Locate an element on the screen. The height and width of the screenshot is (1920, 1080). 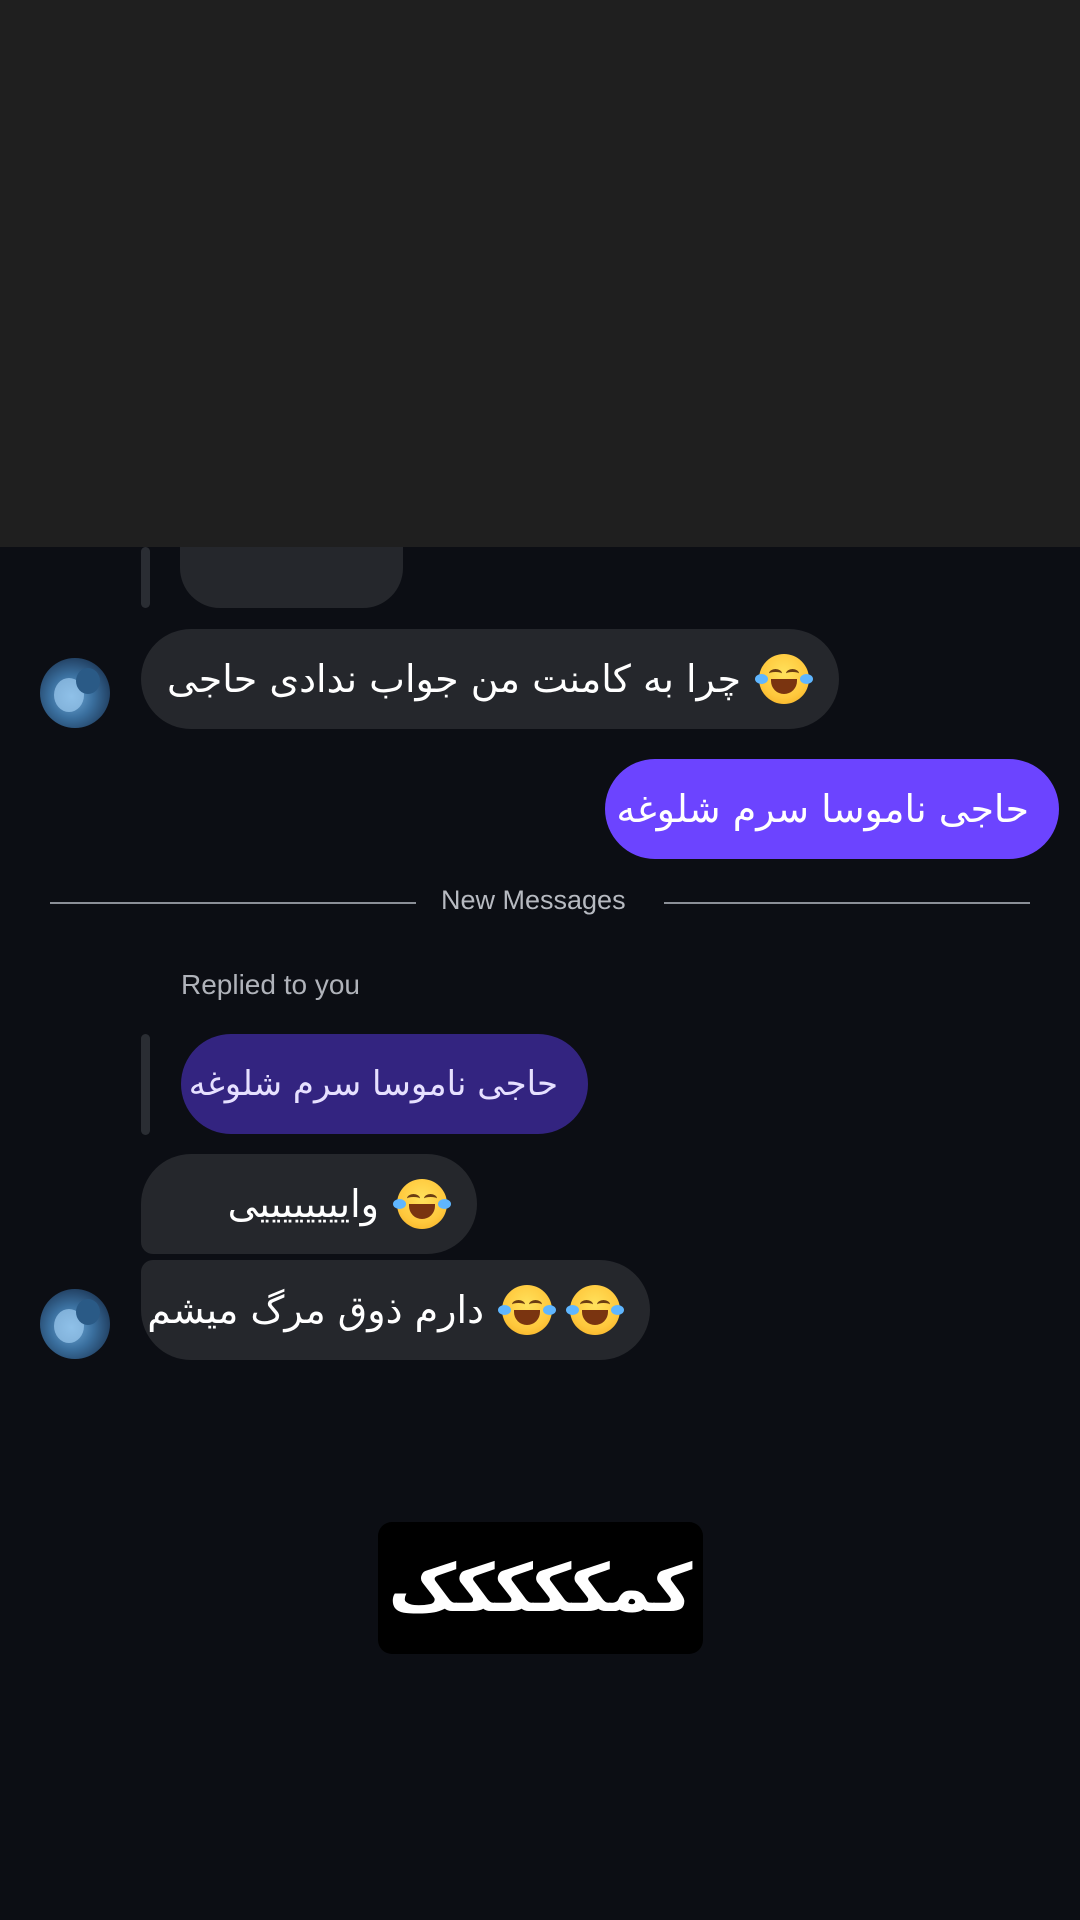
sticker-text: کمککککک is located at coordinates (540, 1588).